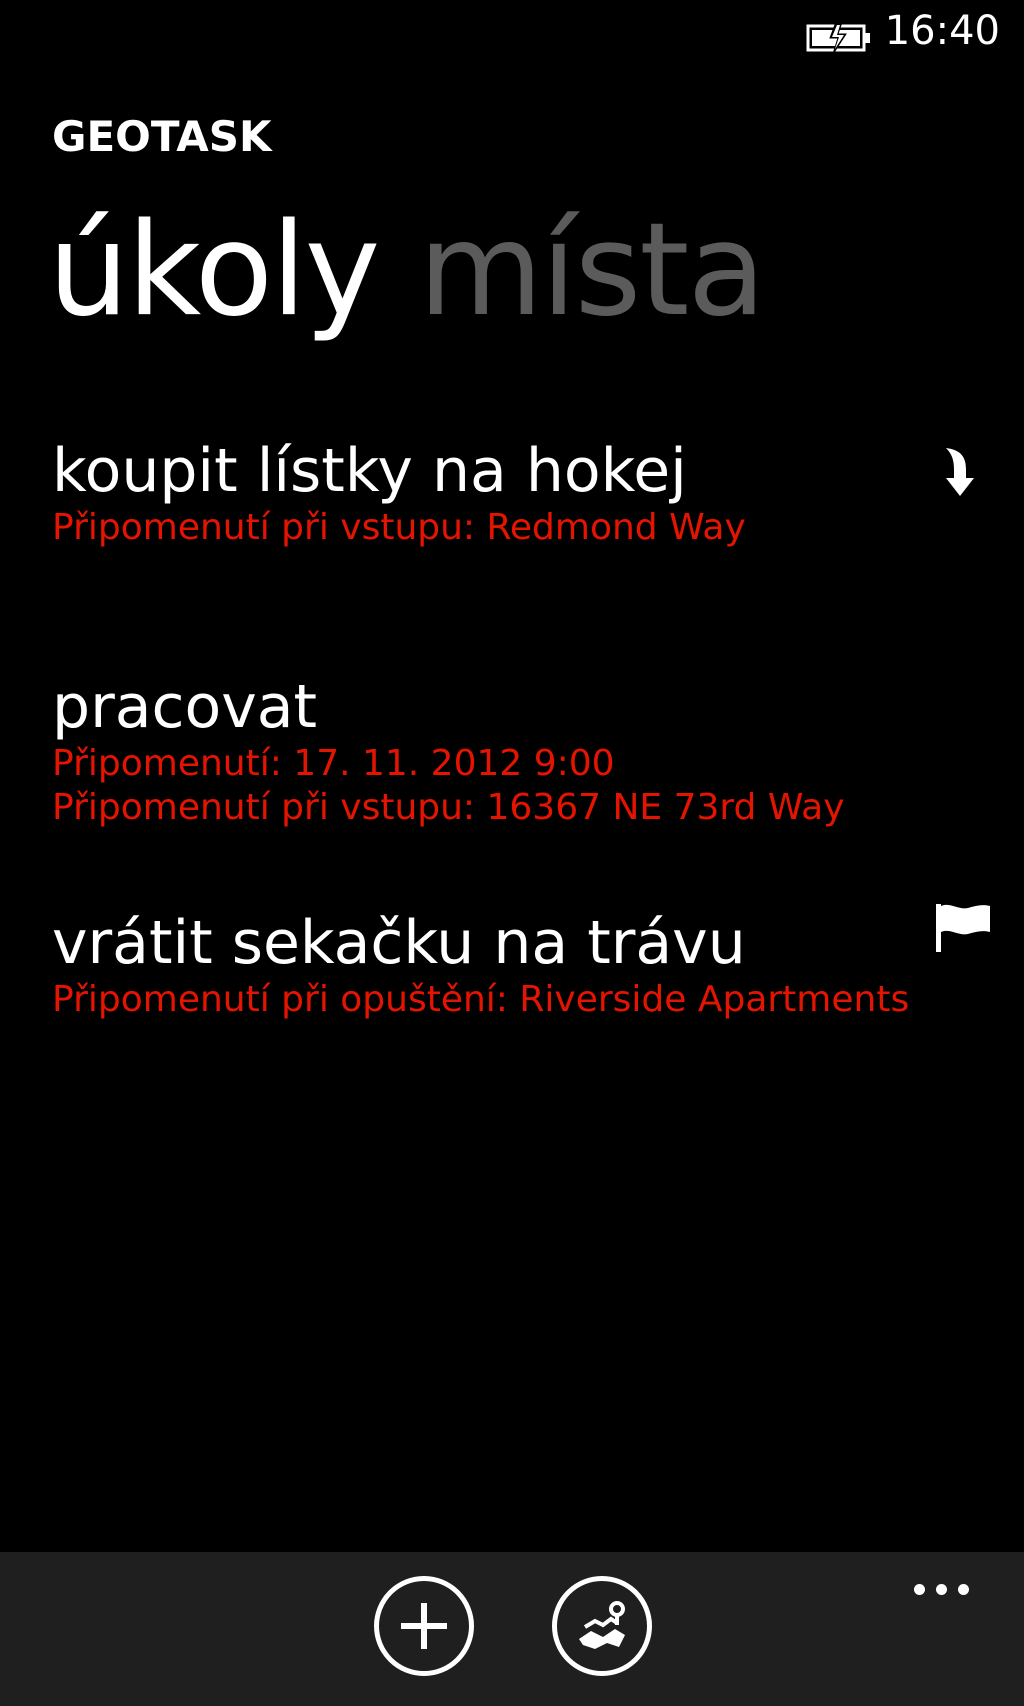 This screenshot has width=1024, height=1706. Describe the element at coordinates (942, 31) in the screenshot. I see `status-time: 16:40` at that location.